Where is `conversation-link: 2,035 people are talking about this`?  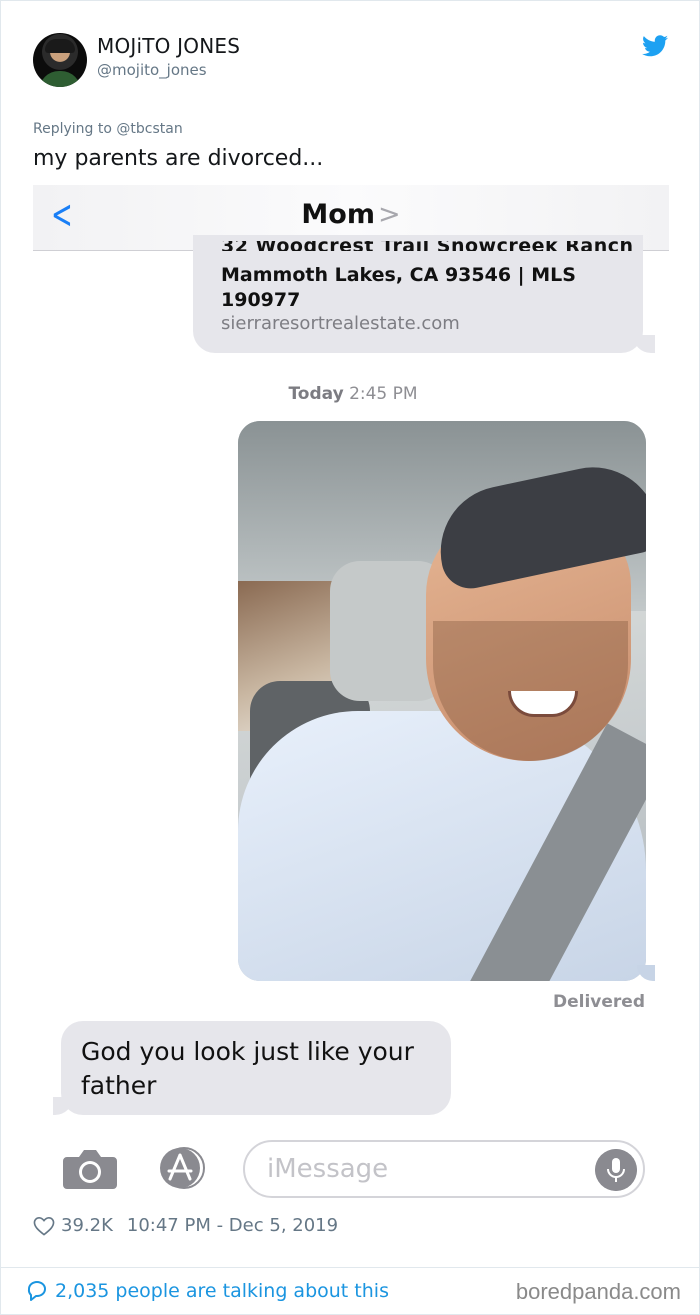 conversation-link: 2,035 people are talking about this is located at coordinates (207, 1291).